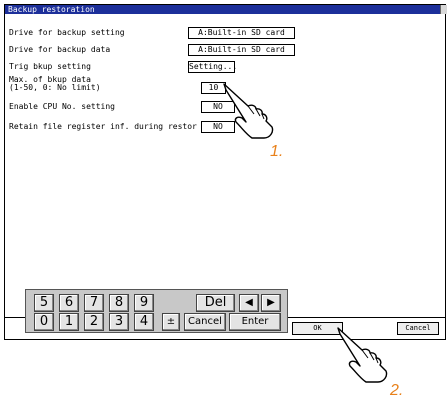 This screenshot has height=401, width=448. I want to click on key-1: 1, so click(69, 322).